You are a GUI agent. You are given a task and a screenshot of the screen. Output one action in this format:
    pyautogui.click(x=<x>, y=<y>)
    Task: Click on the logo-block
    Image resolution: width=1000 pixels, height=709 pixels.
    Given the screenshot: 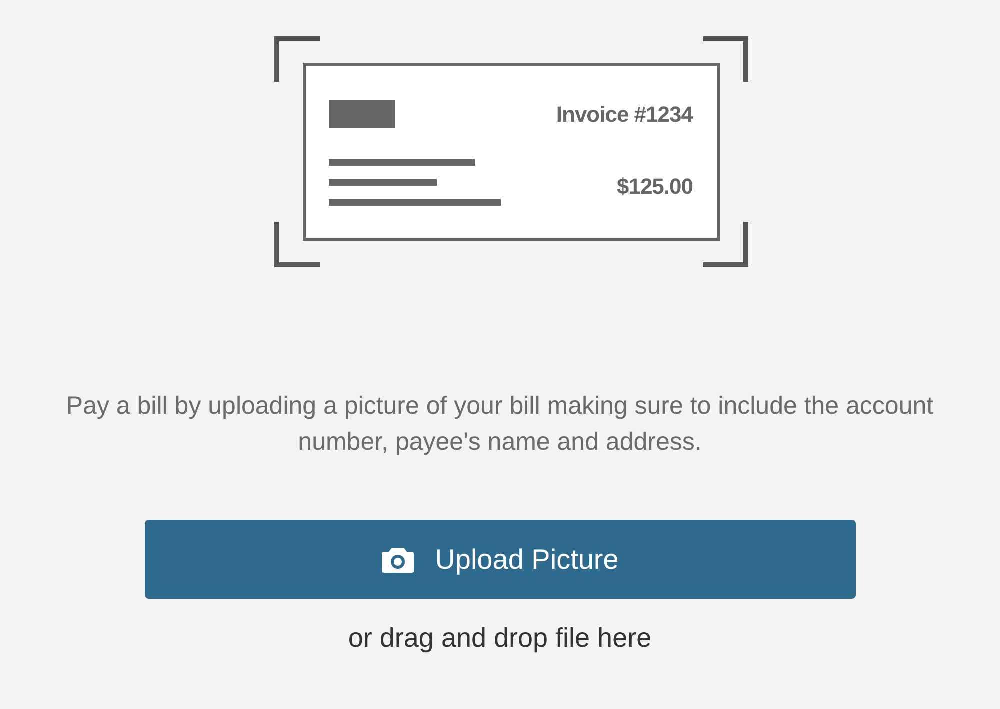 What is the action you would take?
    pyautogui.click(x=362, y=114)
    